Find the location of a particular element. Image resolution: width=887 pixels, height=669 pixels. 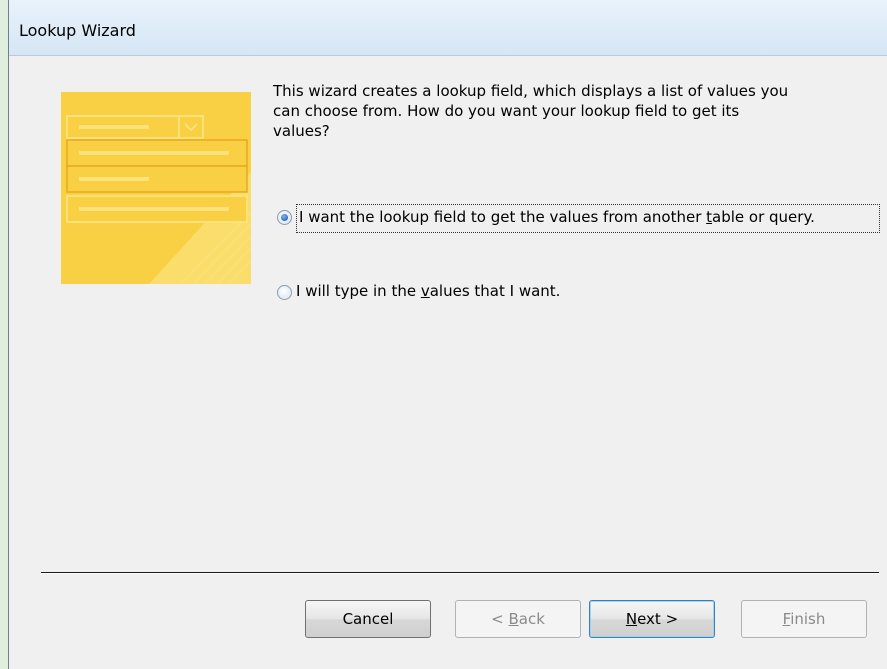

cancel-button: Cancel is located at coordinates (368, 619).